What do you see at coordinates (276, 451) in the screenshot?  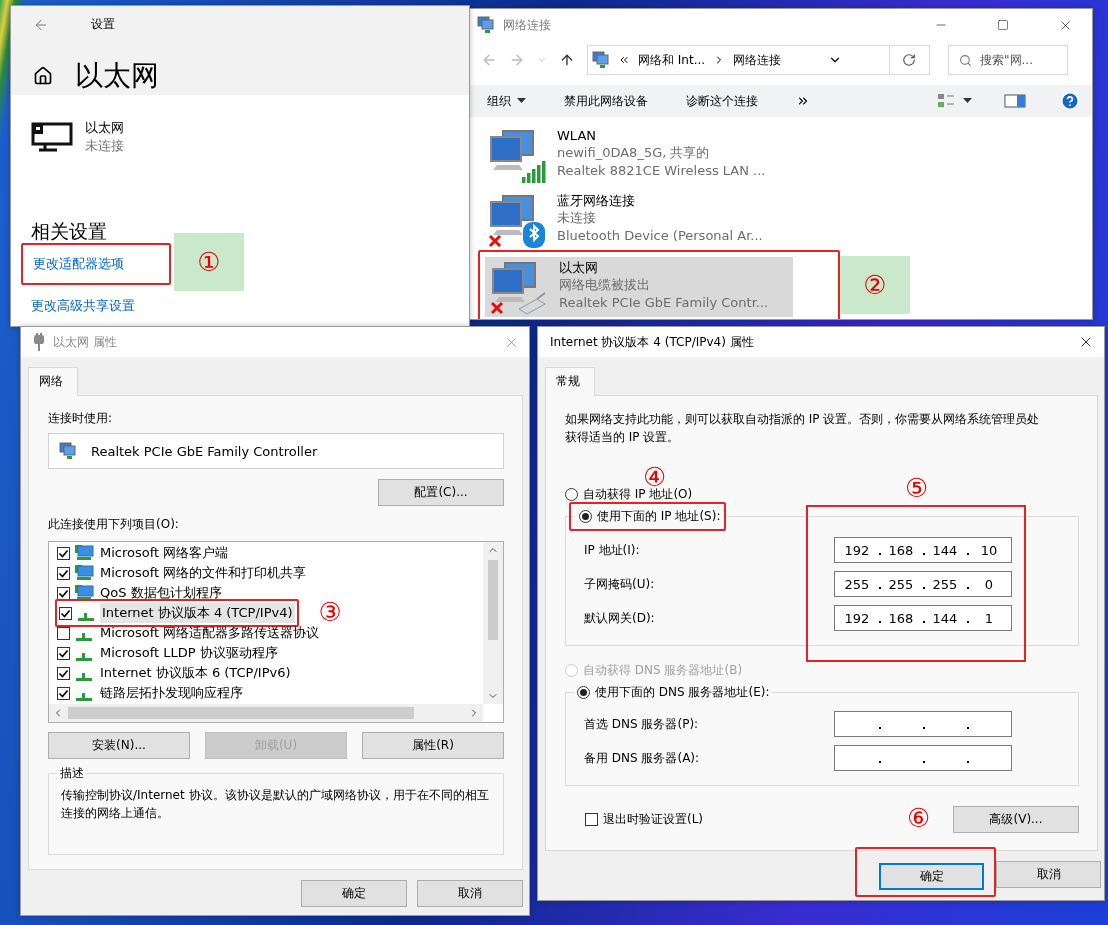 I see `adapter-box: Realtek PCIe GbE Family Controller` at bounding box center [276, 451].